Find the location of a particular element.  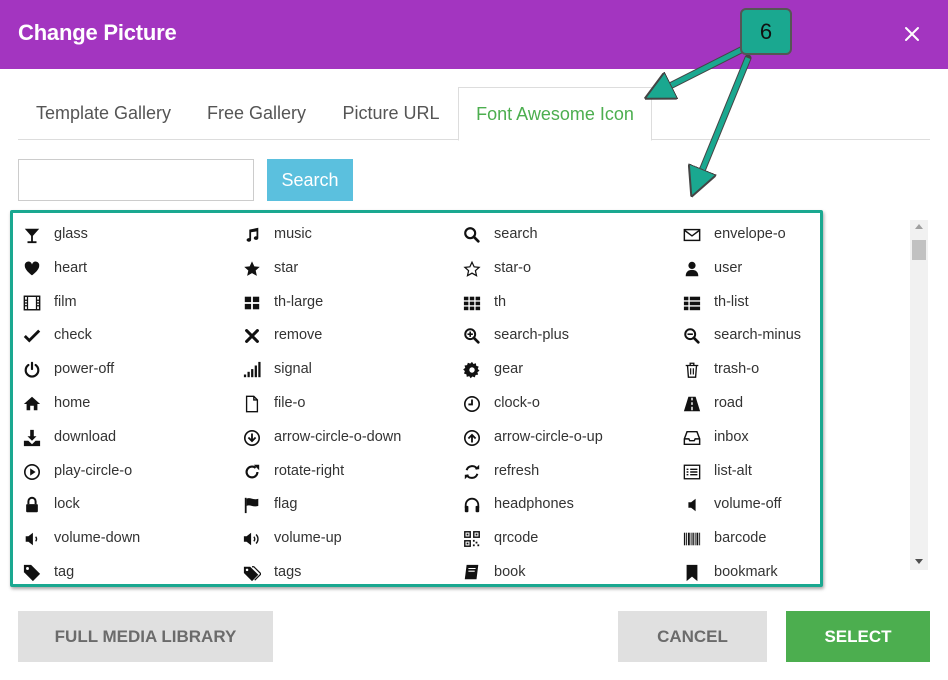

icon-option-rotate-right: rotate-right is located at coordinates (352, 472).